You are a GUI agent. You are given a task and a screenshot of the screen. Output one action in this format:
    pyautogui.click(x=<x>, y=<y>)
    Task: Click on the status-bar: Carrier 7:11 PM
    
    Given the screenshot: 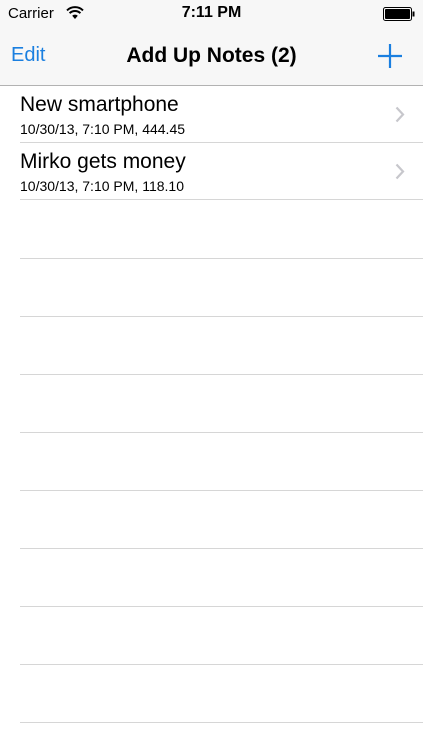 What is the action you would take?
    pyautogui.click(x=211, y=15)
    